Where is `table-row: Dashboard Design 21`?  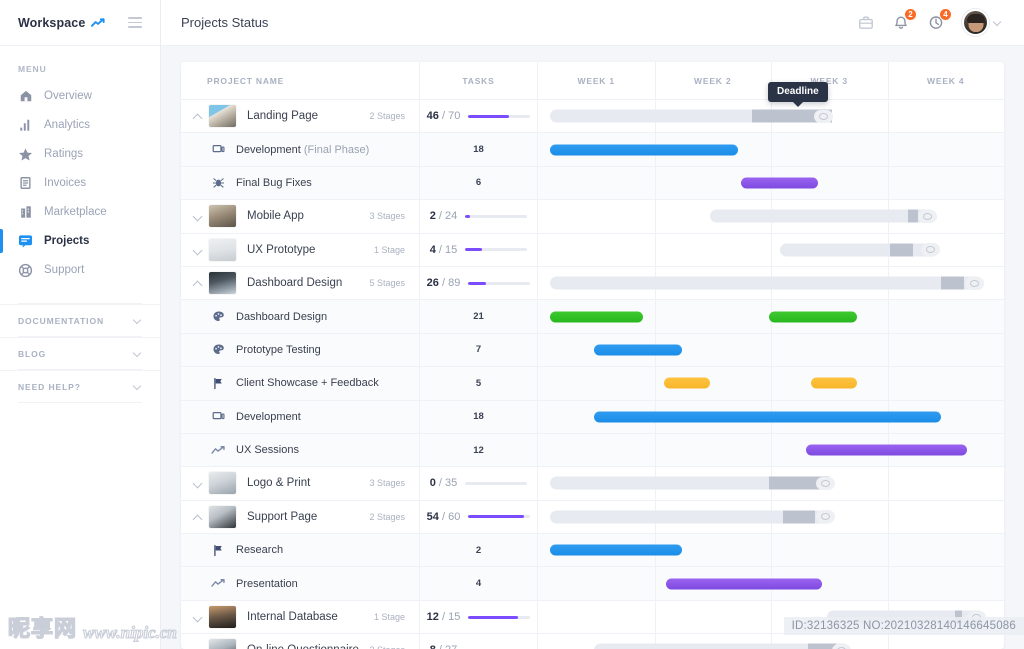 table-row: Dashboard Design 21 is located at coordinates (592, 317).